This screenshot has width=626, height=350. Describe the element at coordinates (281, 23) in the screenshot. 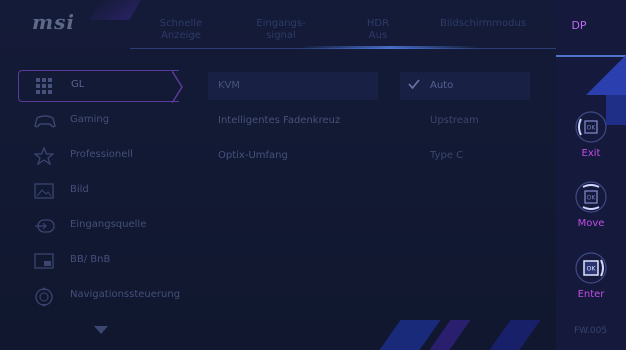

I see `tab-line: Eingangs-` at that location.